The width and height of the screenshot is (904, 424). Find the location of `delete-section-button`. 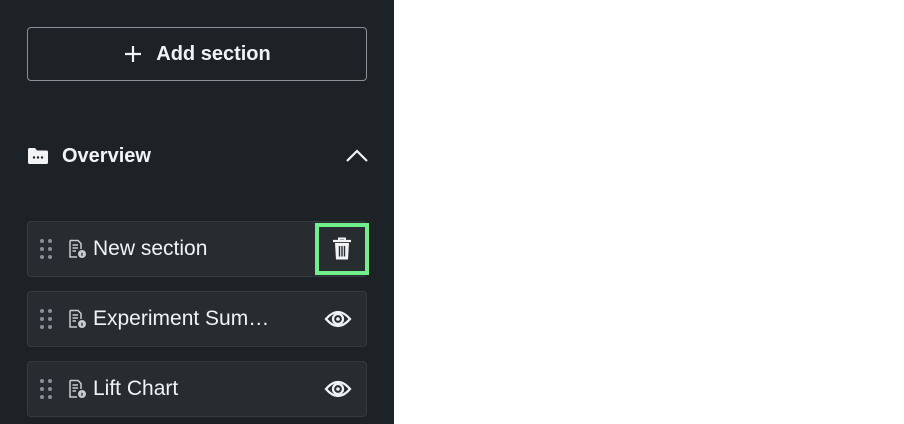

delete-section-button is located at coordinates (342, 249).